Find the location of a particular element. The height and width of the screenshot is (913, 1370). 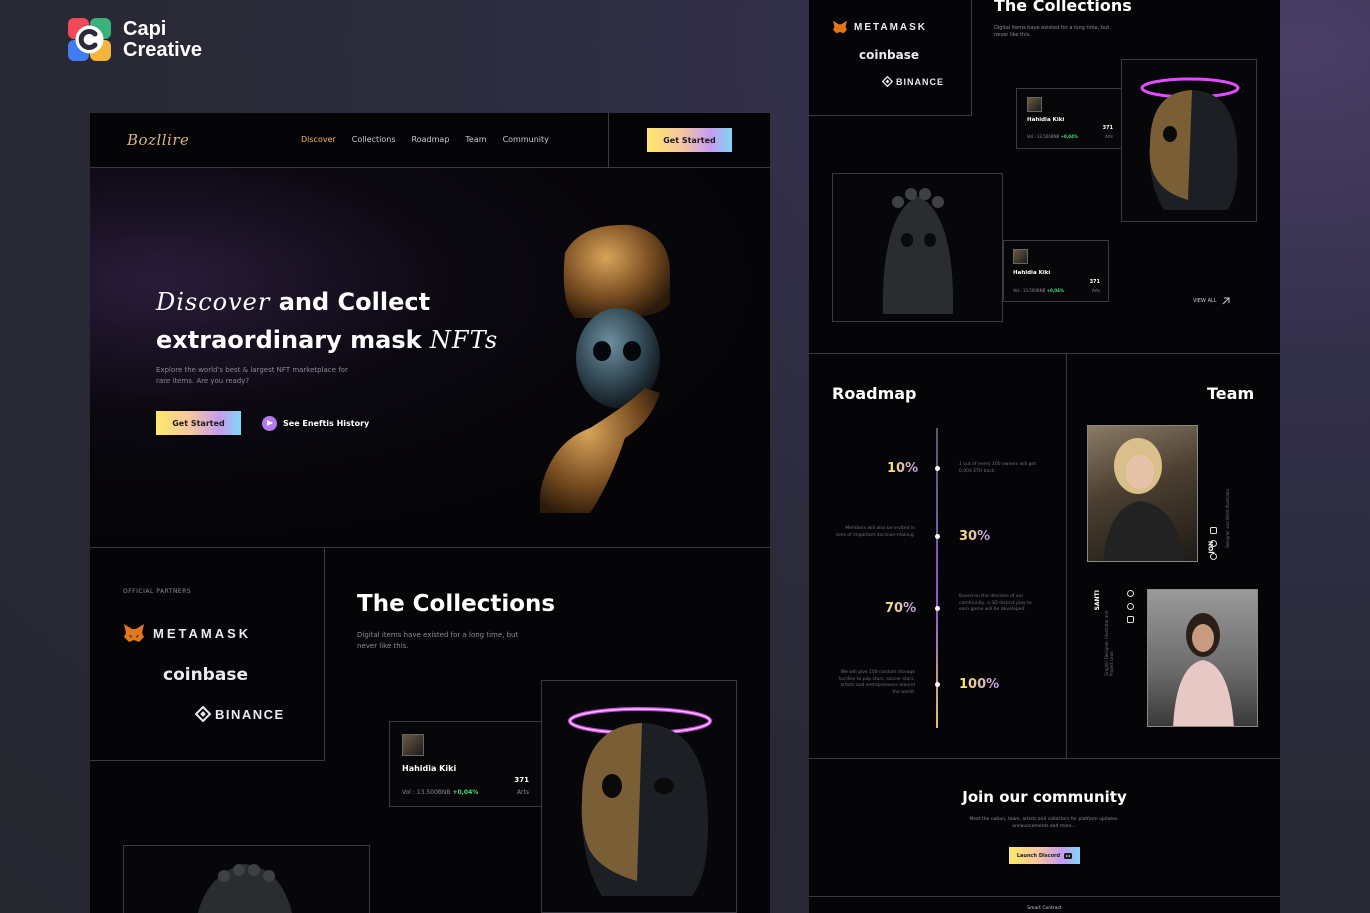

hero-mask-artwork is located at coordinates (610, 368).